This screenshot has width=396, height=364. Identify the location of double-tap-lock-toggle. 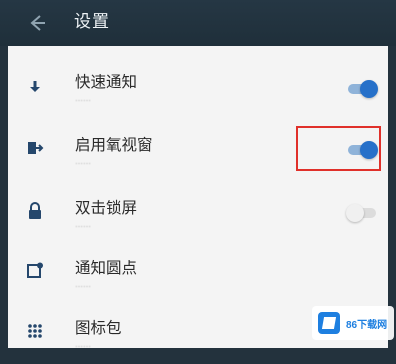
(363, 213).